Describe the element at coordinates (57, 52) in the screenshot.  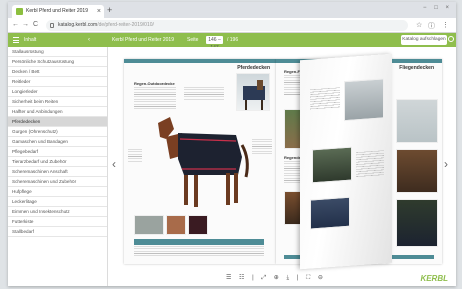
I see `sidebar-item: Stallausrüstung` at that location.